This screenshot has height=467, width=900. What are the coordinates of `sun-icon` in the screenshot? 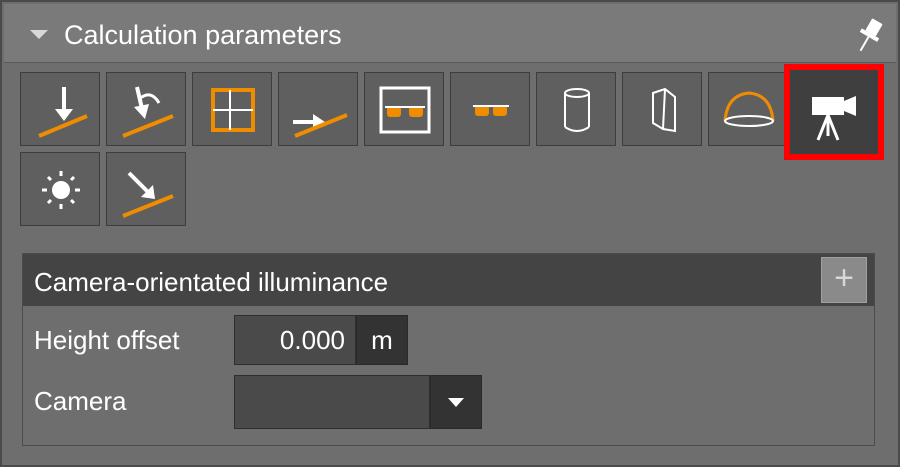 It's located at (61, 190).